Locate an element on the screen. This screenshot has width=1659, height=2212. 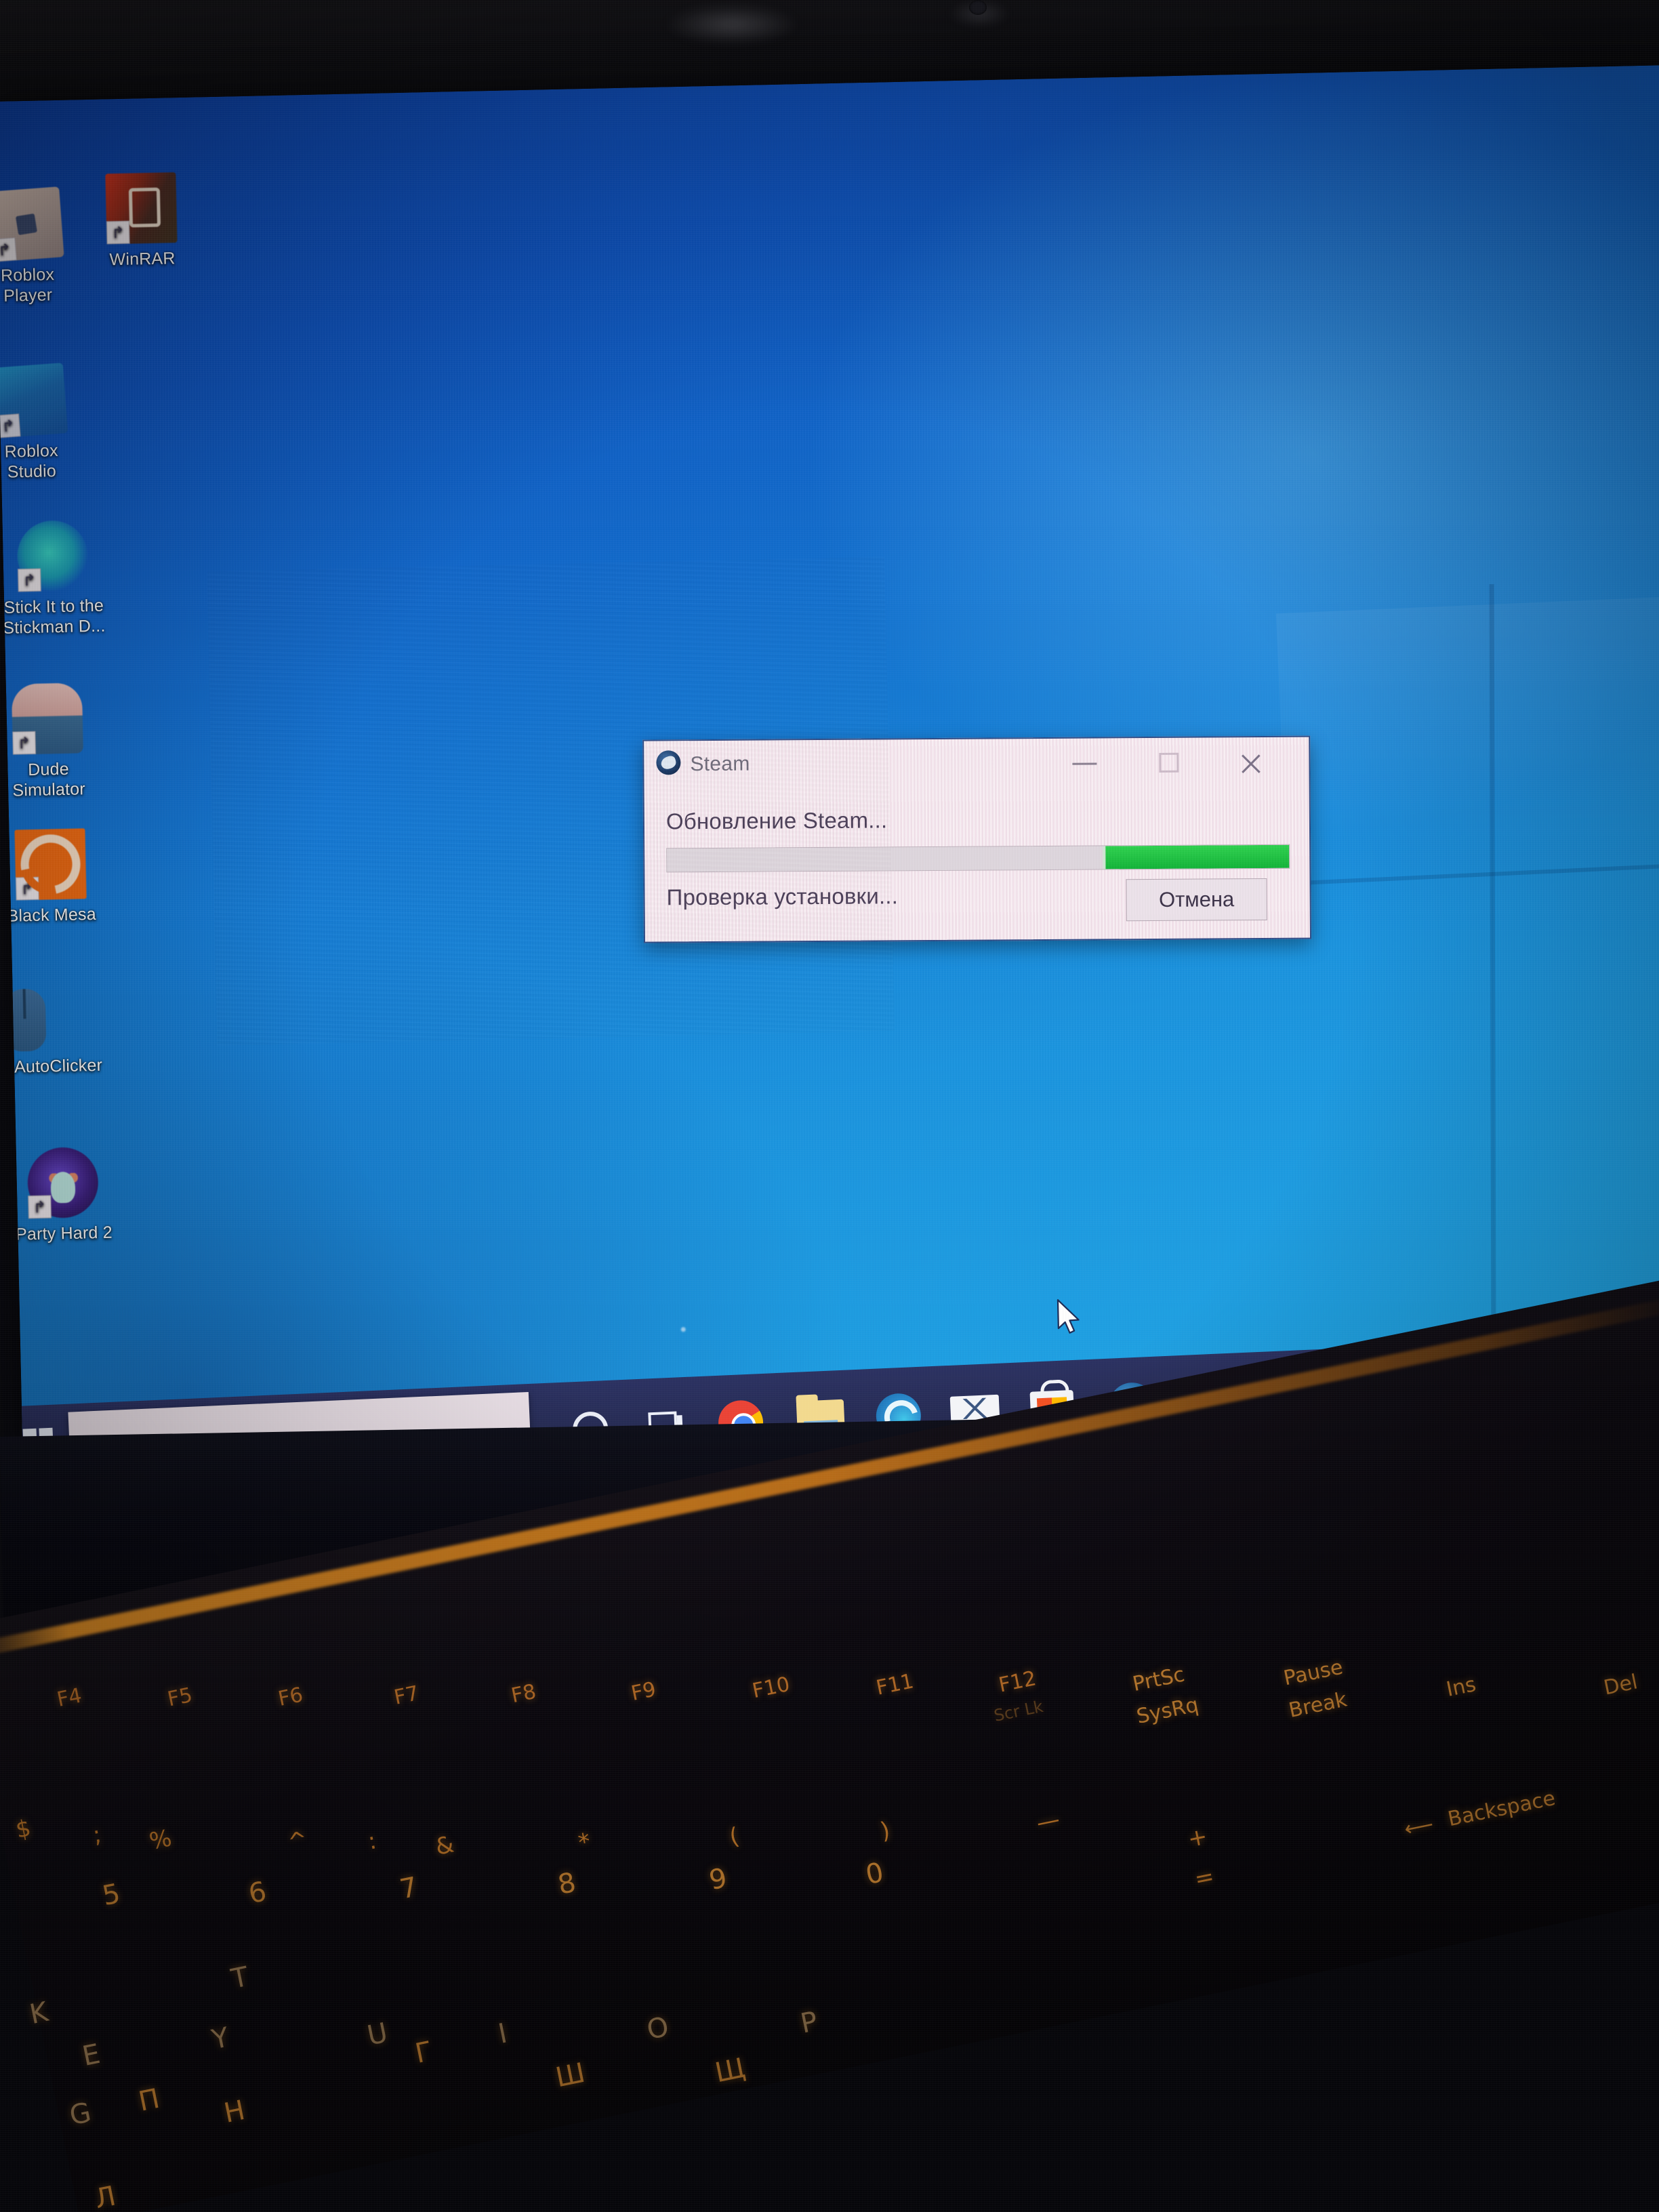
key-o: O is located at coordinates (658, 2029).